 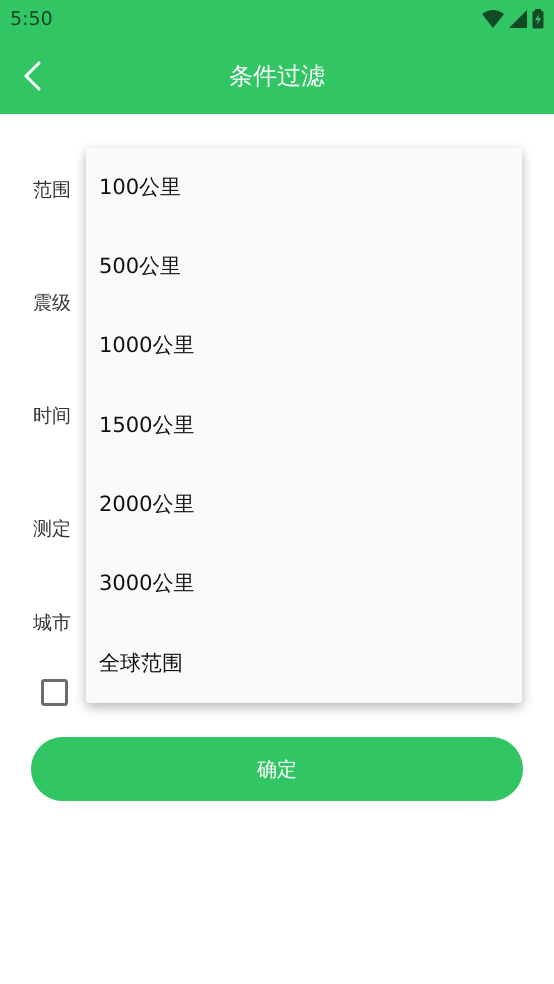 What do you see at coordinates (54, 692) in the screenshot?
I see `checkbox` at bounding box center [54, 692].